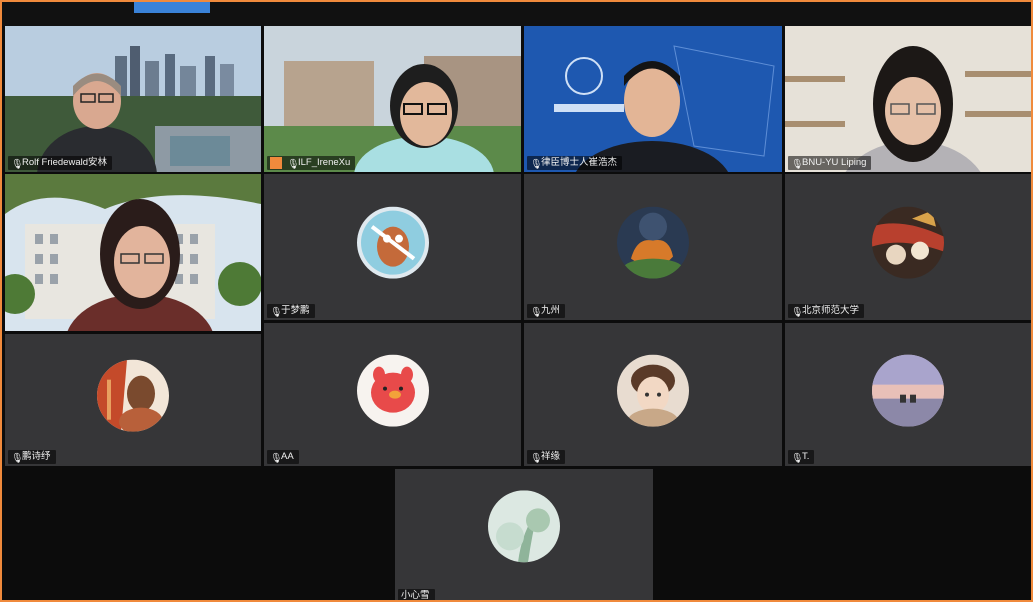 This screenshot has height=602, width=1033. I want to click on participant-name: 祥缘, so click(551, 456).